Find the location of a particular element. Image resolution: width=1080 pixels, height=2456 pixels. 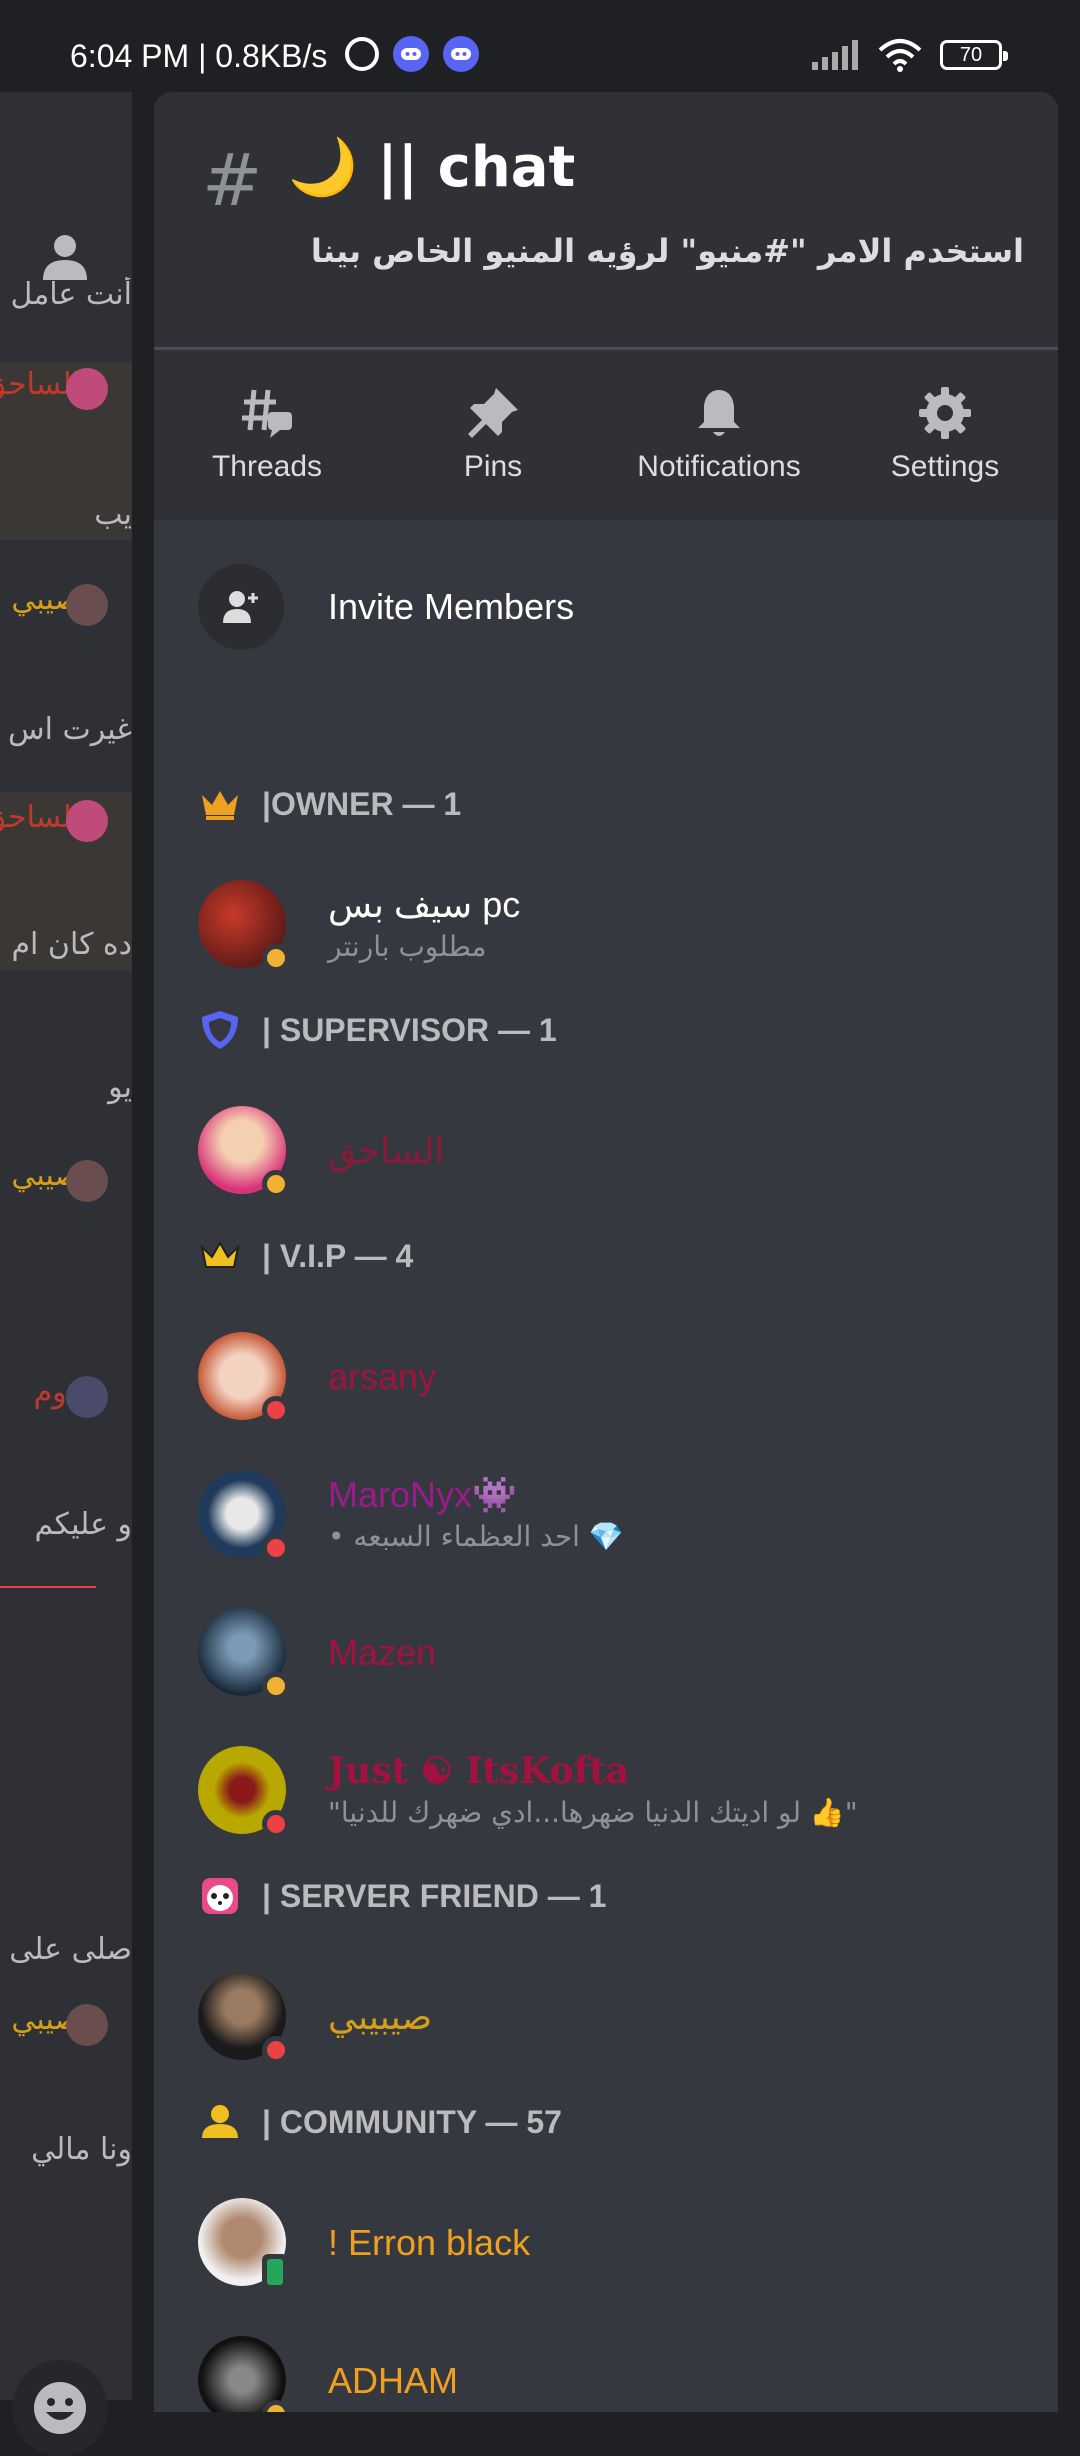

member-row: MaroNyx👾 • احد العظماء السبعه 💎 is located at coordinates (618, 1518).